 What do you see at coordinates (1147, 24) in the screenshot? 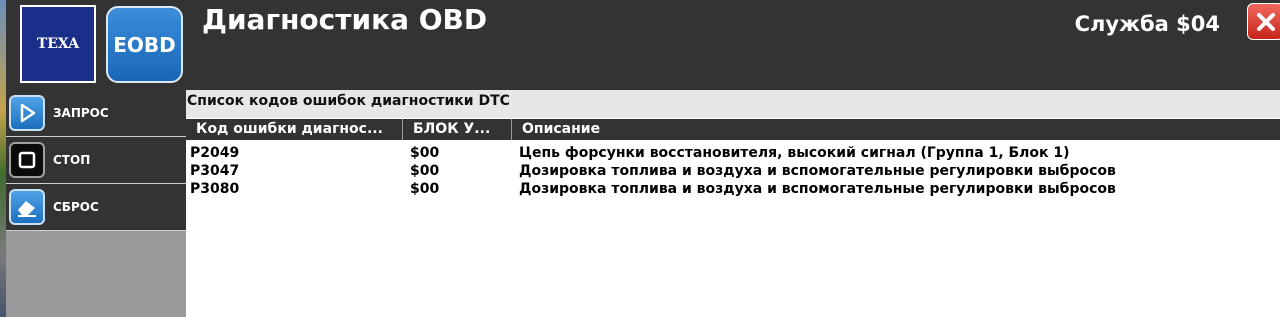
I see `service-label: Служба $04` at bounding box center [1147, 24].